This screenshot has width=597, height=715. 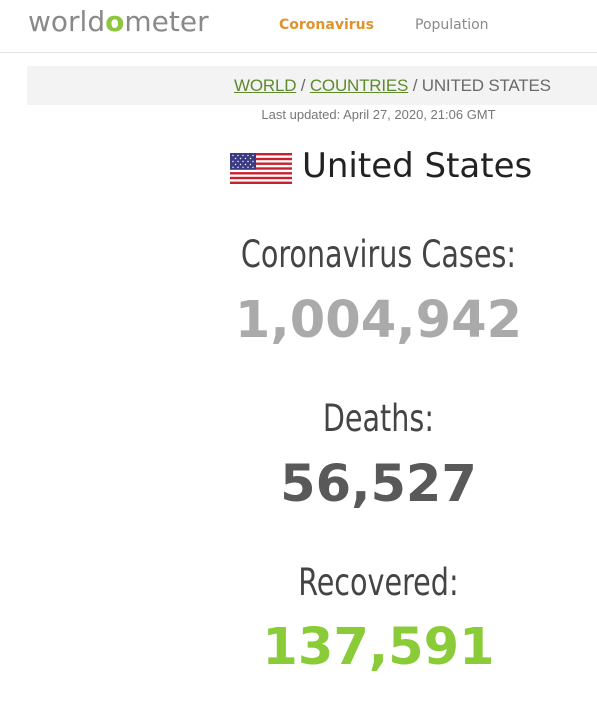 I want to click on country-name: United States, so click(x=417, y=166).